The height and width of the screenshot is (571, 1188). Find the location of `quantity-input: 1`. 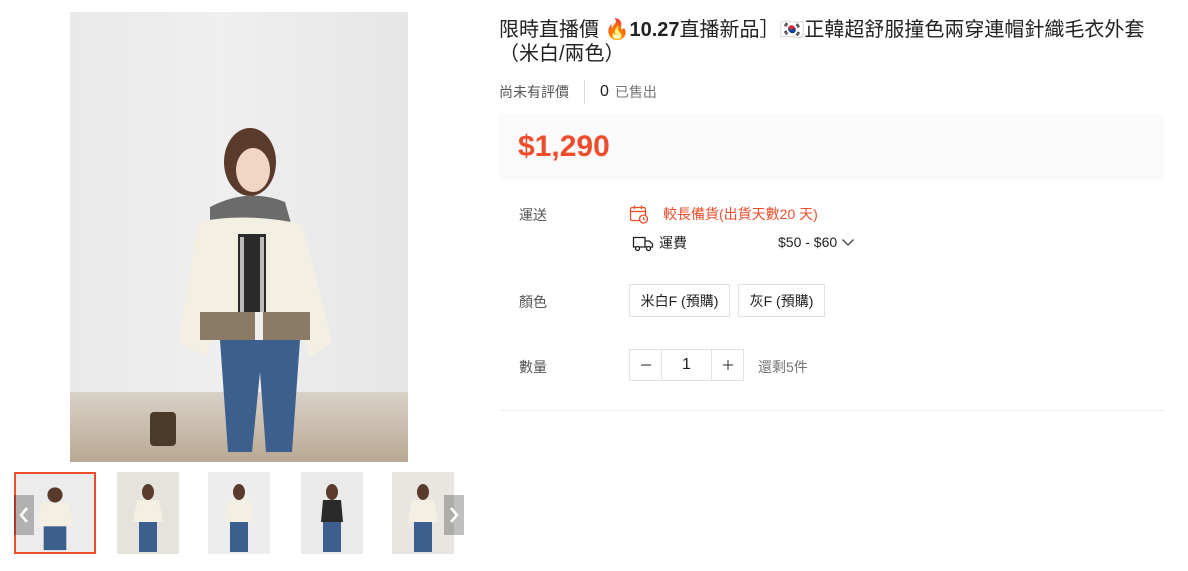

quantity-input: 1 is located at coordinates (686, 365).